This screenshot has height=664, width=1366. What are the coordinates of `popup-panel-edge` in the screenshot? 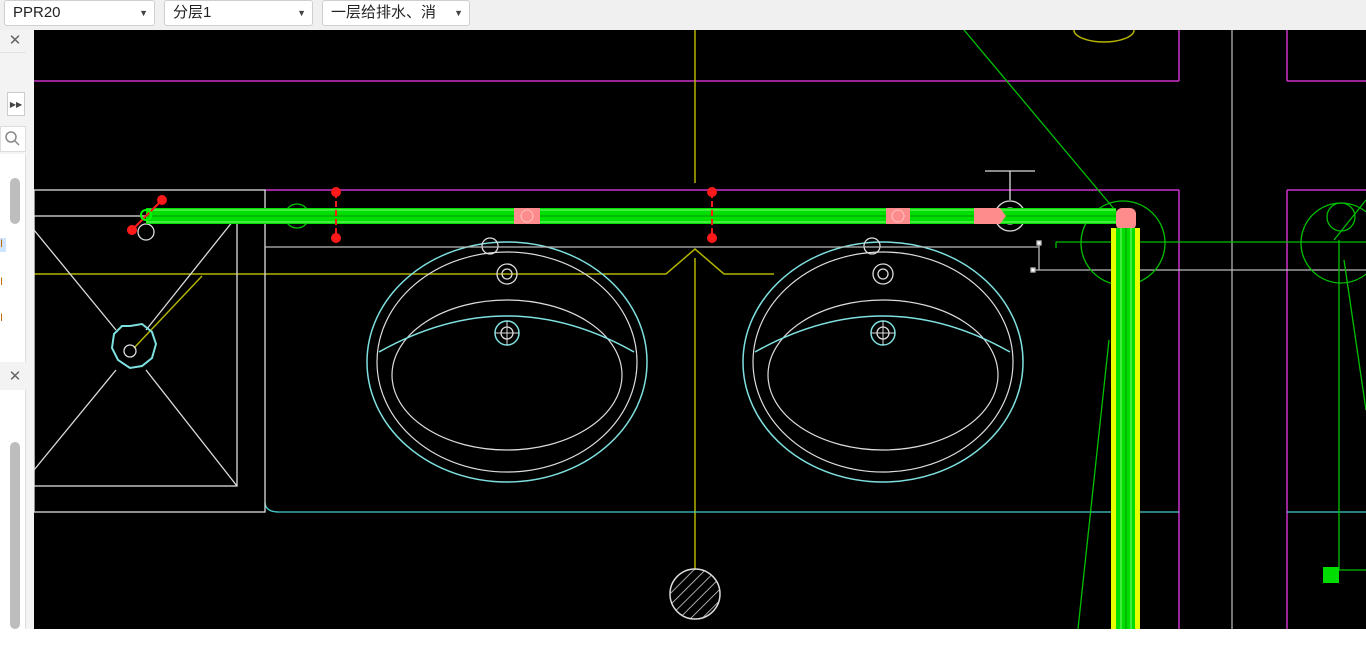 It's located at (1146, 654).